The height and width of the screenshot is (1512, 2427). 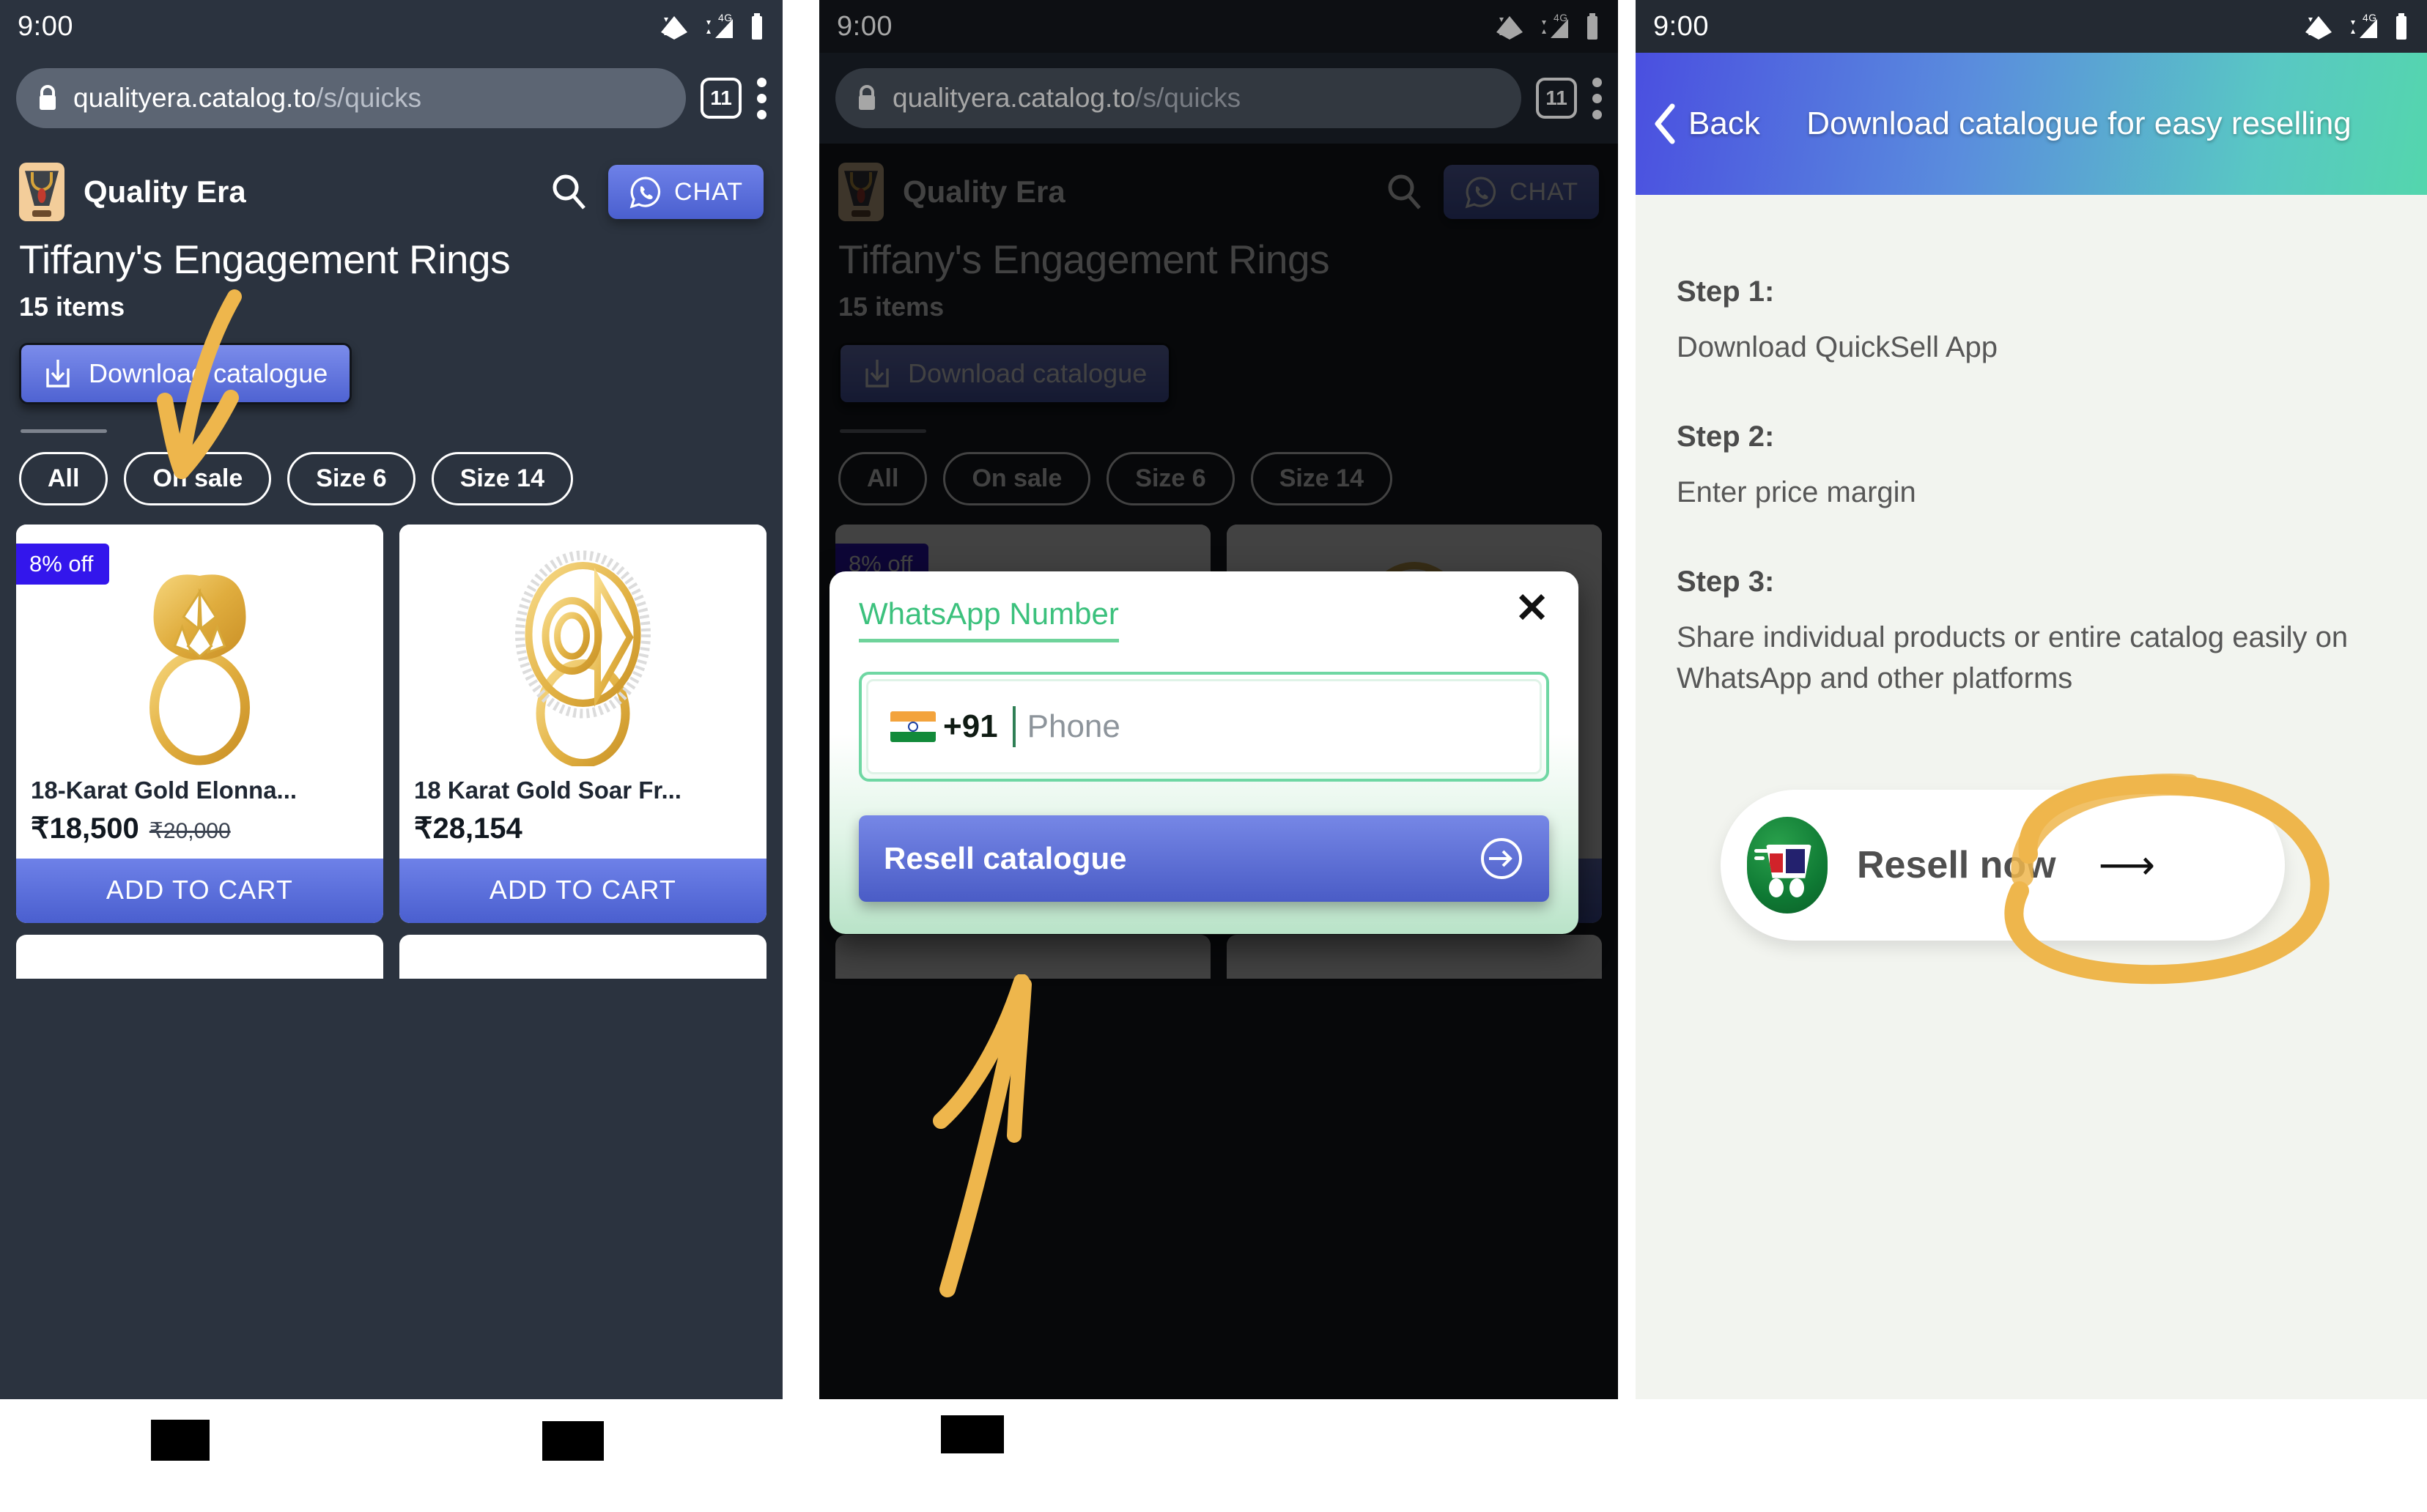 I want to click on necklace-logo-icon, so click(x=861, y=192).